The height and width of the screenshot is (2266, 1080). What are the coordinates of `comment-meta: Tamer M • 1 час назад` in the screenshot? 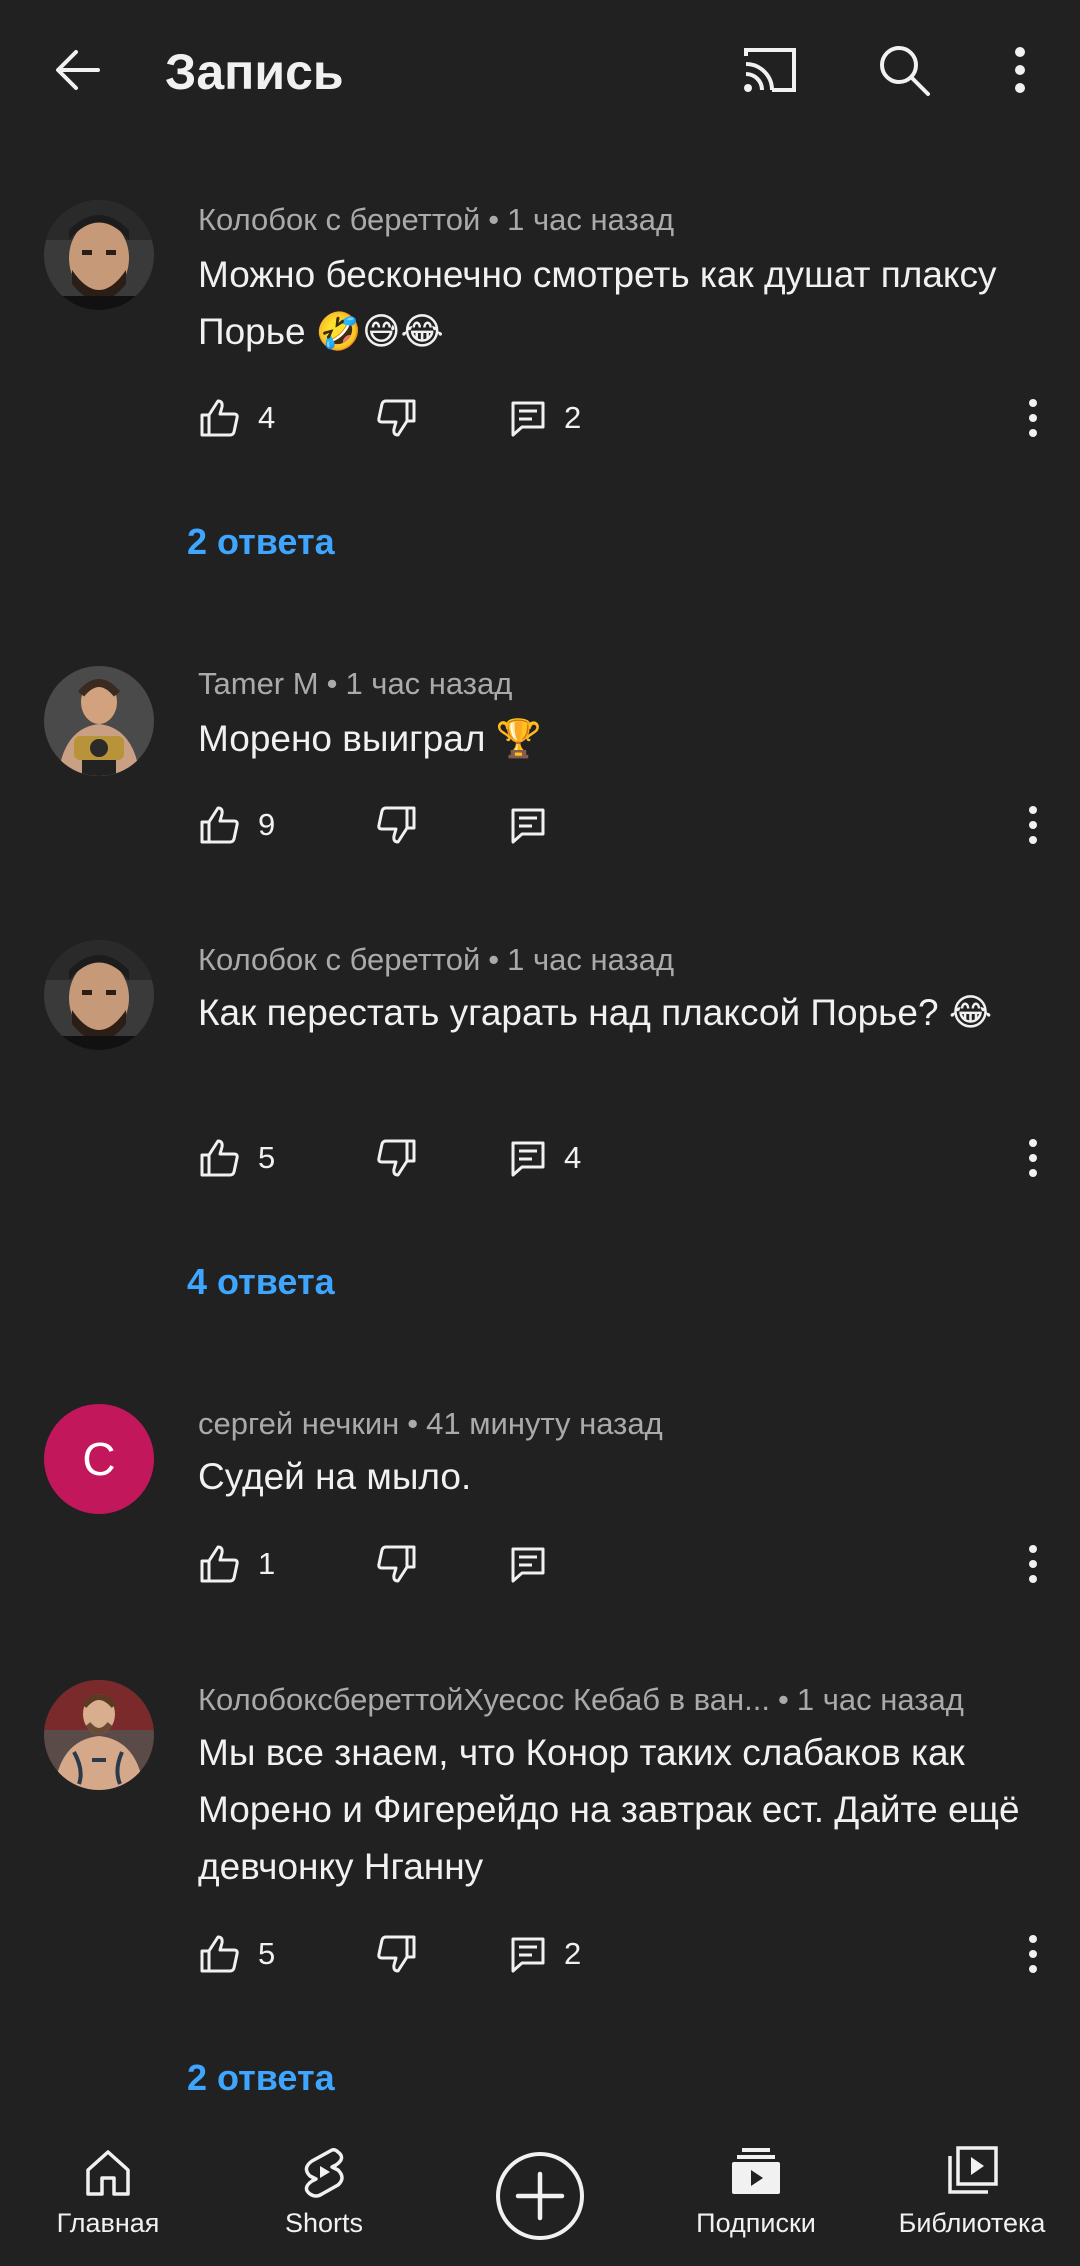 It's located at (355, 684).